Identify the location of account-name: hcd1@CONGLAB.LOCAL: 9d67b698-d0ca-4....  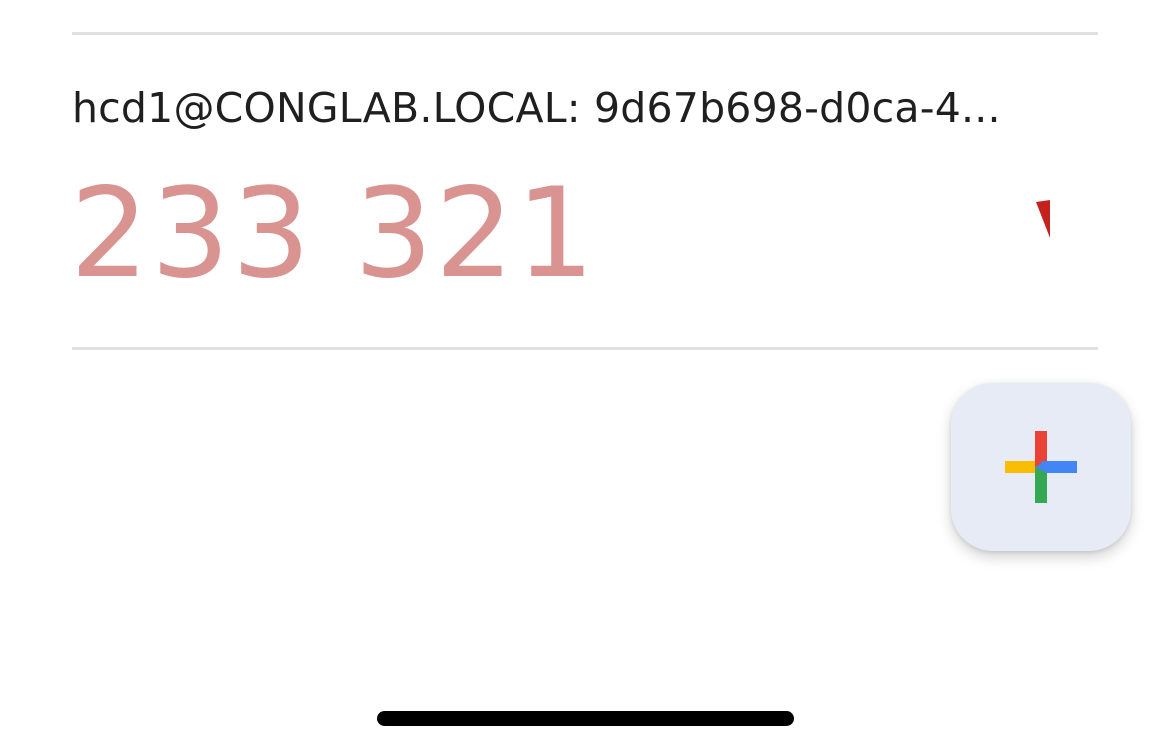
(536, 108).